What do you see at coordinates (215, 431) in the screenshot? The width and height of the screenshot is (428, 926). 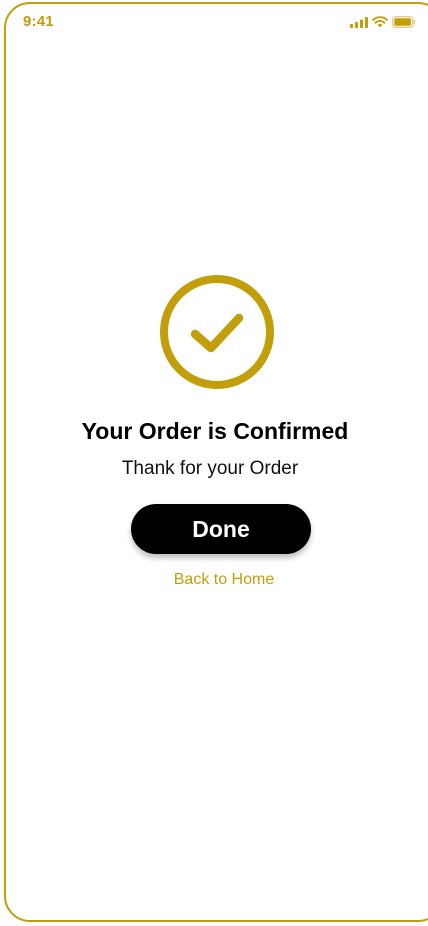 I see `confirmation-title: Your Order is Confirmed` at bounding box center [215, 431].